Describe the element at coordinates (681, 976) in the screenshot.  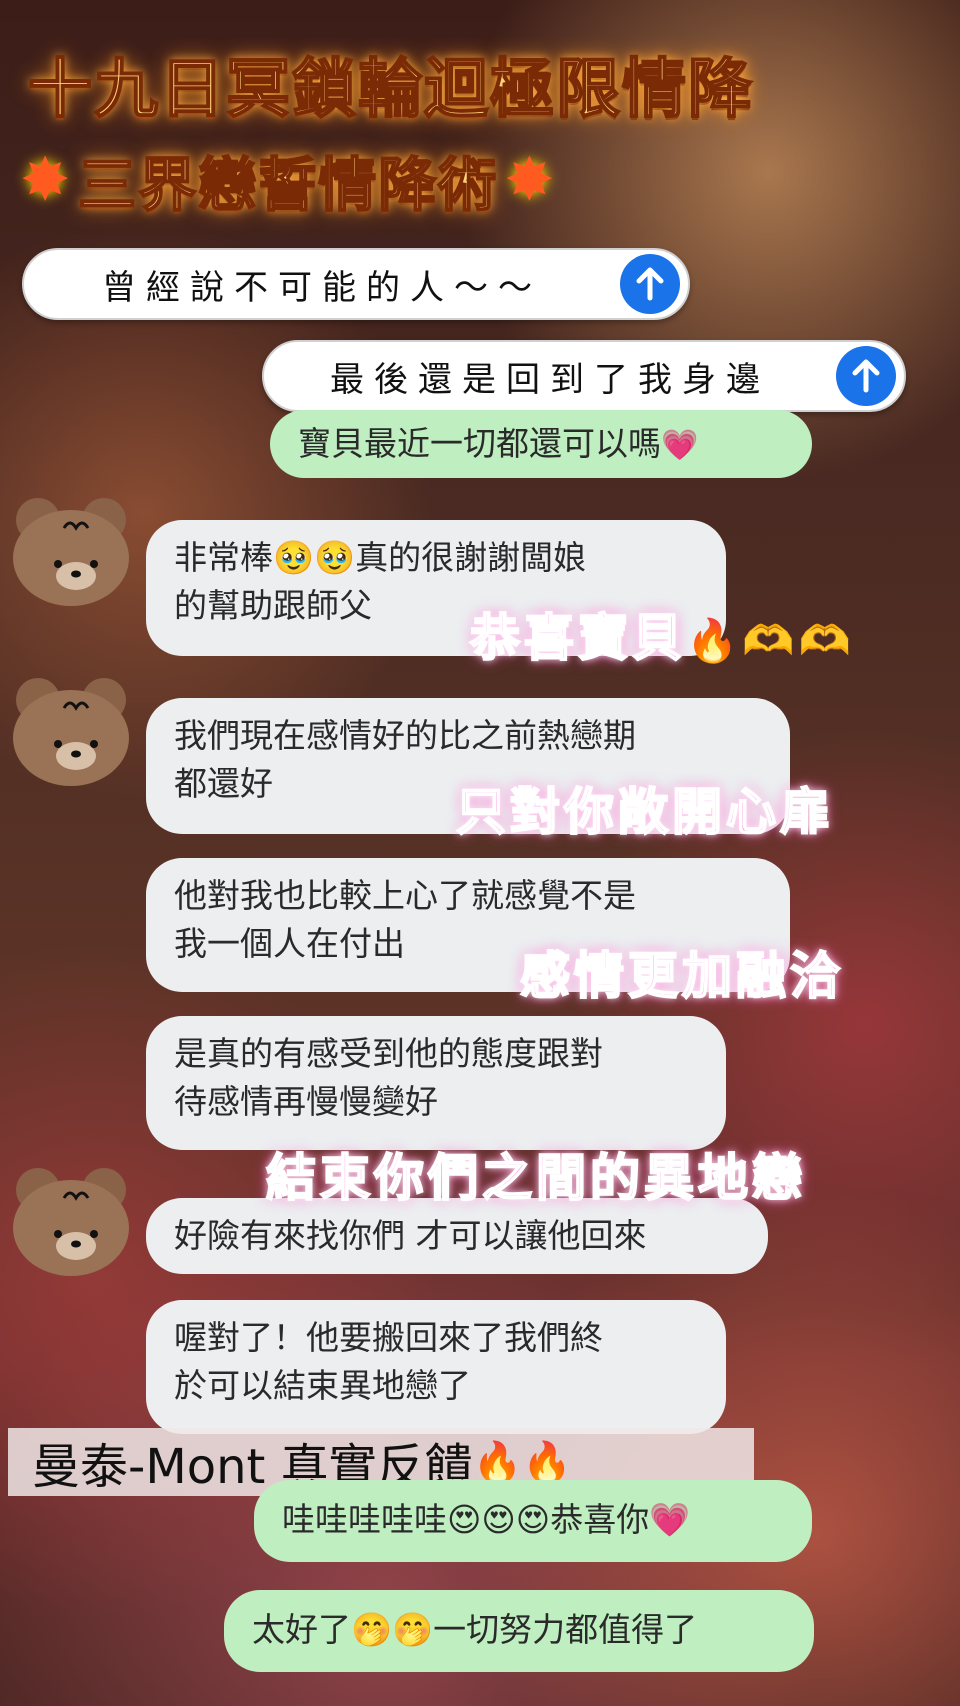
I see `caption-harmony: 感情更加融洽` at that location.